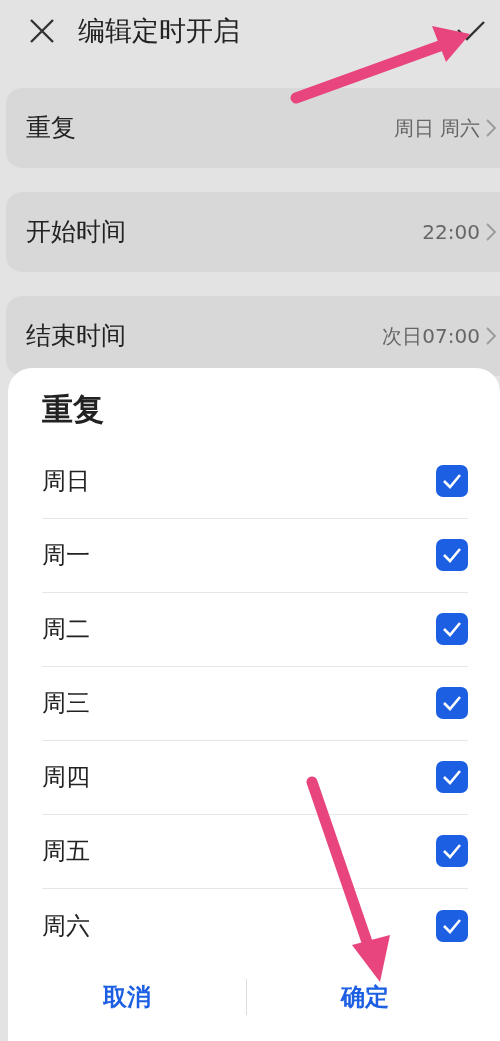 The image size is (500, 1041). What do you see at coordinates (66, 926) in the screenshot?
I see `day-label: 周六` at bounding box center [66, 926].